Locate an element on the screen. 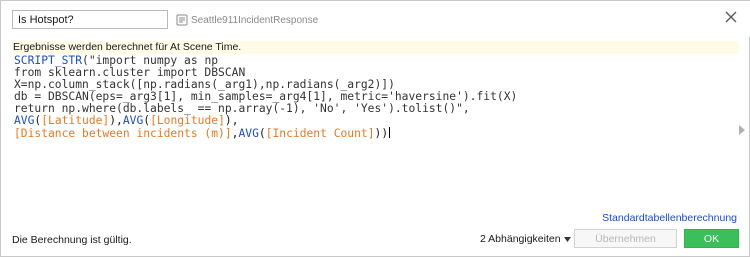 This screenshot has width=750, height=257. close-button is located at coordinates (731, 18).